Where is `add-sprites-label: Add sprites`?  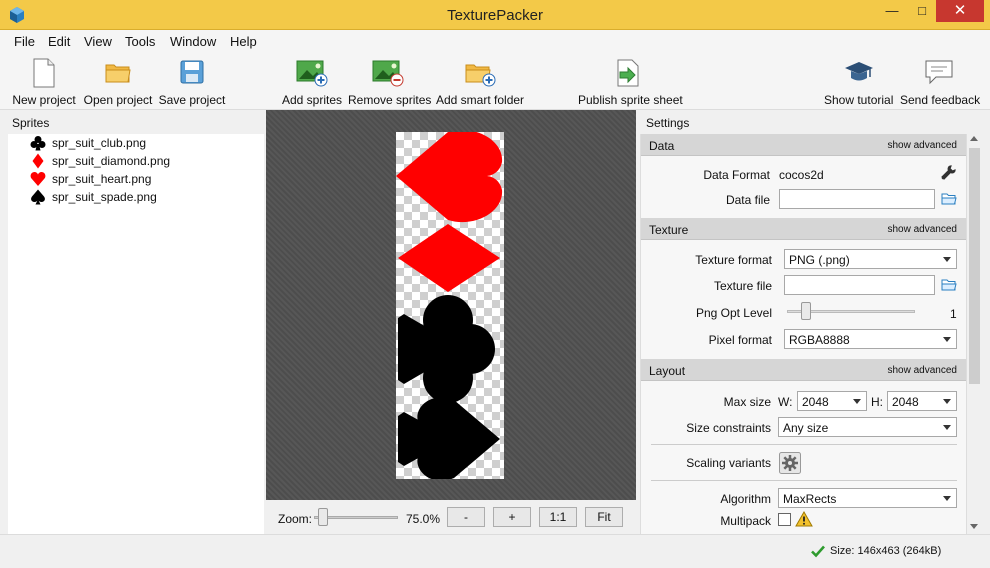 add-sprites-label: Add sprites is located at coordinates (312, 100).